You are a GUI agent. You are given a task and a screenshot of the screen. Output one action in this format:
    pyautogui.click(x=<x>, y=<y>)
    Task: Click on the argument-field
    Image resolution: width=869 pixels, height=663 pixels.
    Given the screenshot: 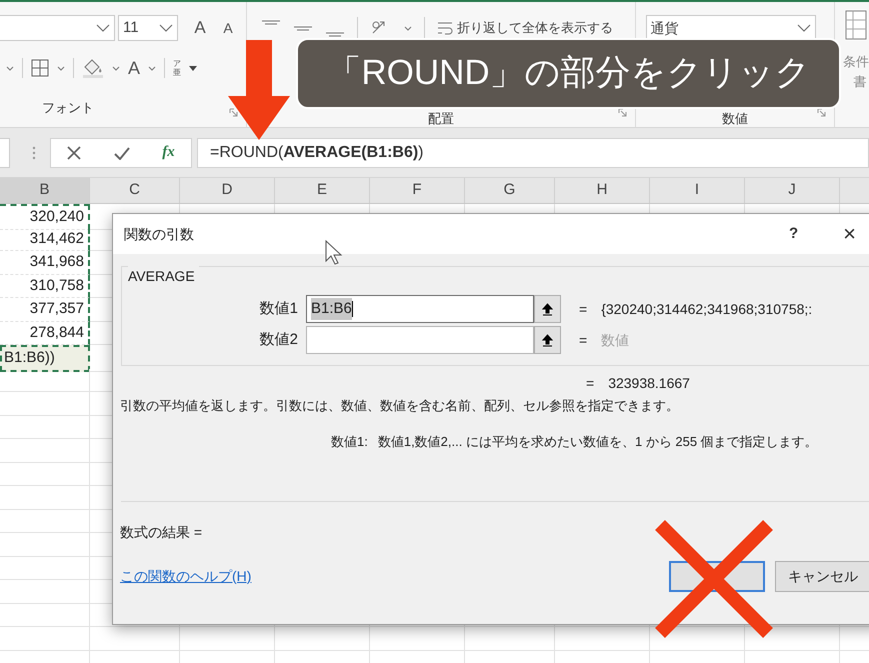 What is the action you would take?
    pyautogui.click(x=420, y=340)
    